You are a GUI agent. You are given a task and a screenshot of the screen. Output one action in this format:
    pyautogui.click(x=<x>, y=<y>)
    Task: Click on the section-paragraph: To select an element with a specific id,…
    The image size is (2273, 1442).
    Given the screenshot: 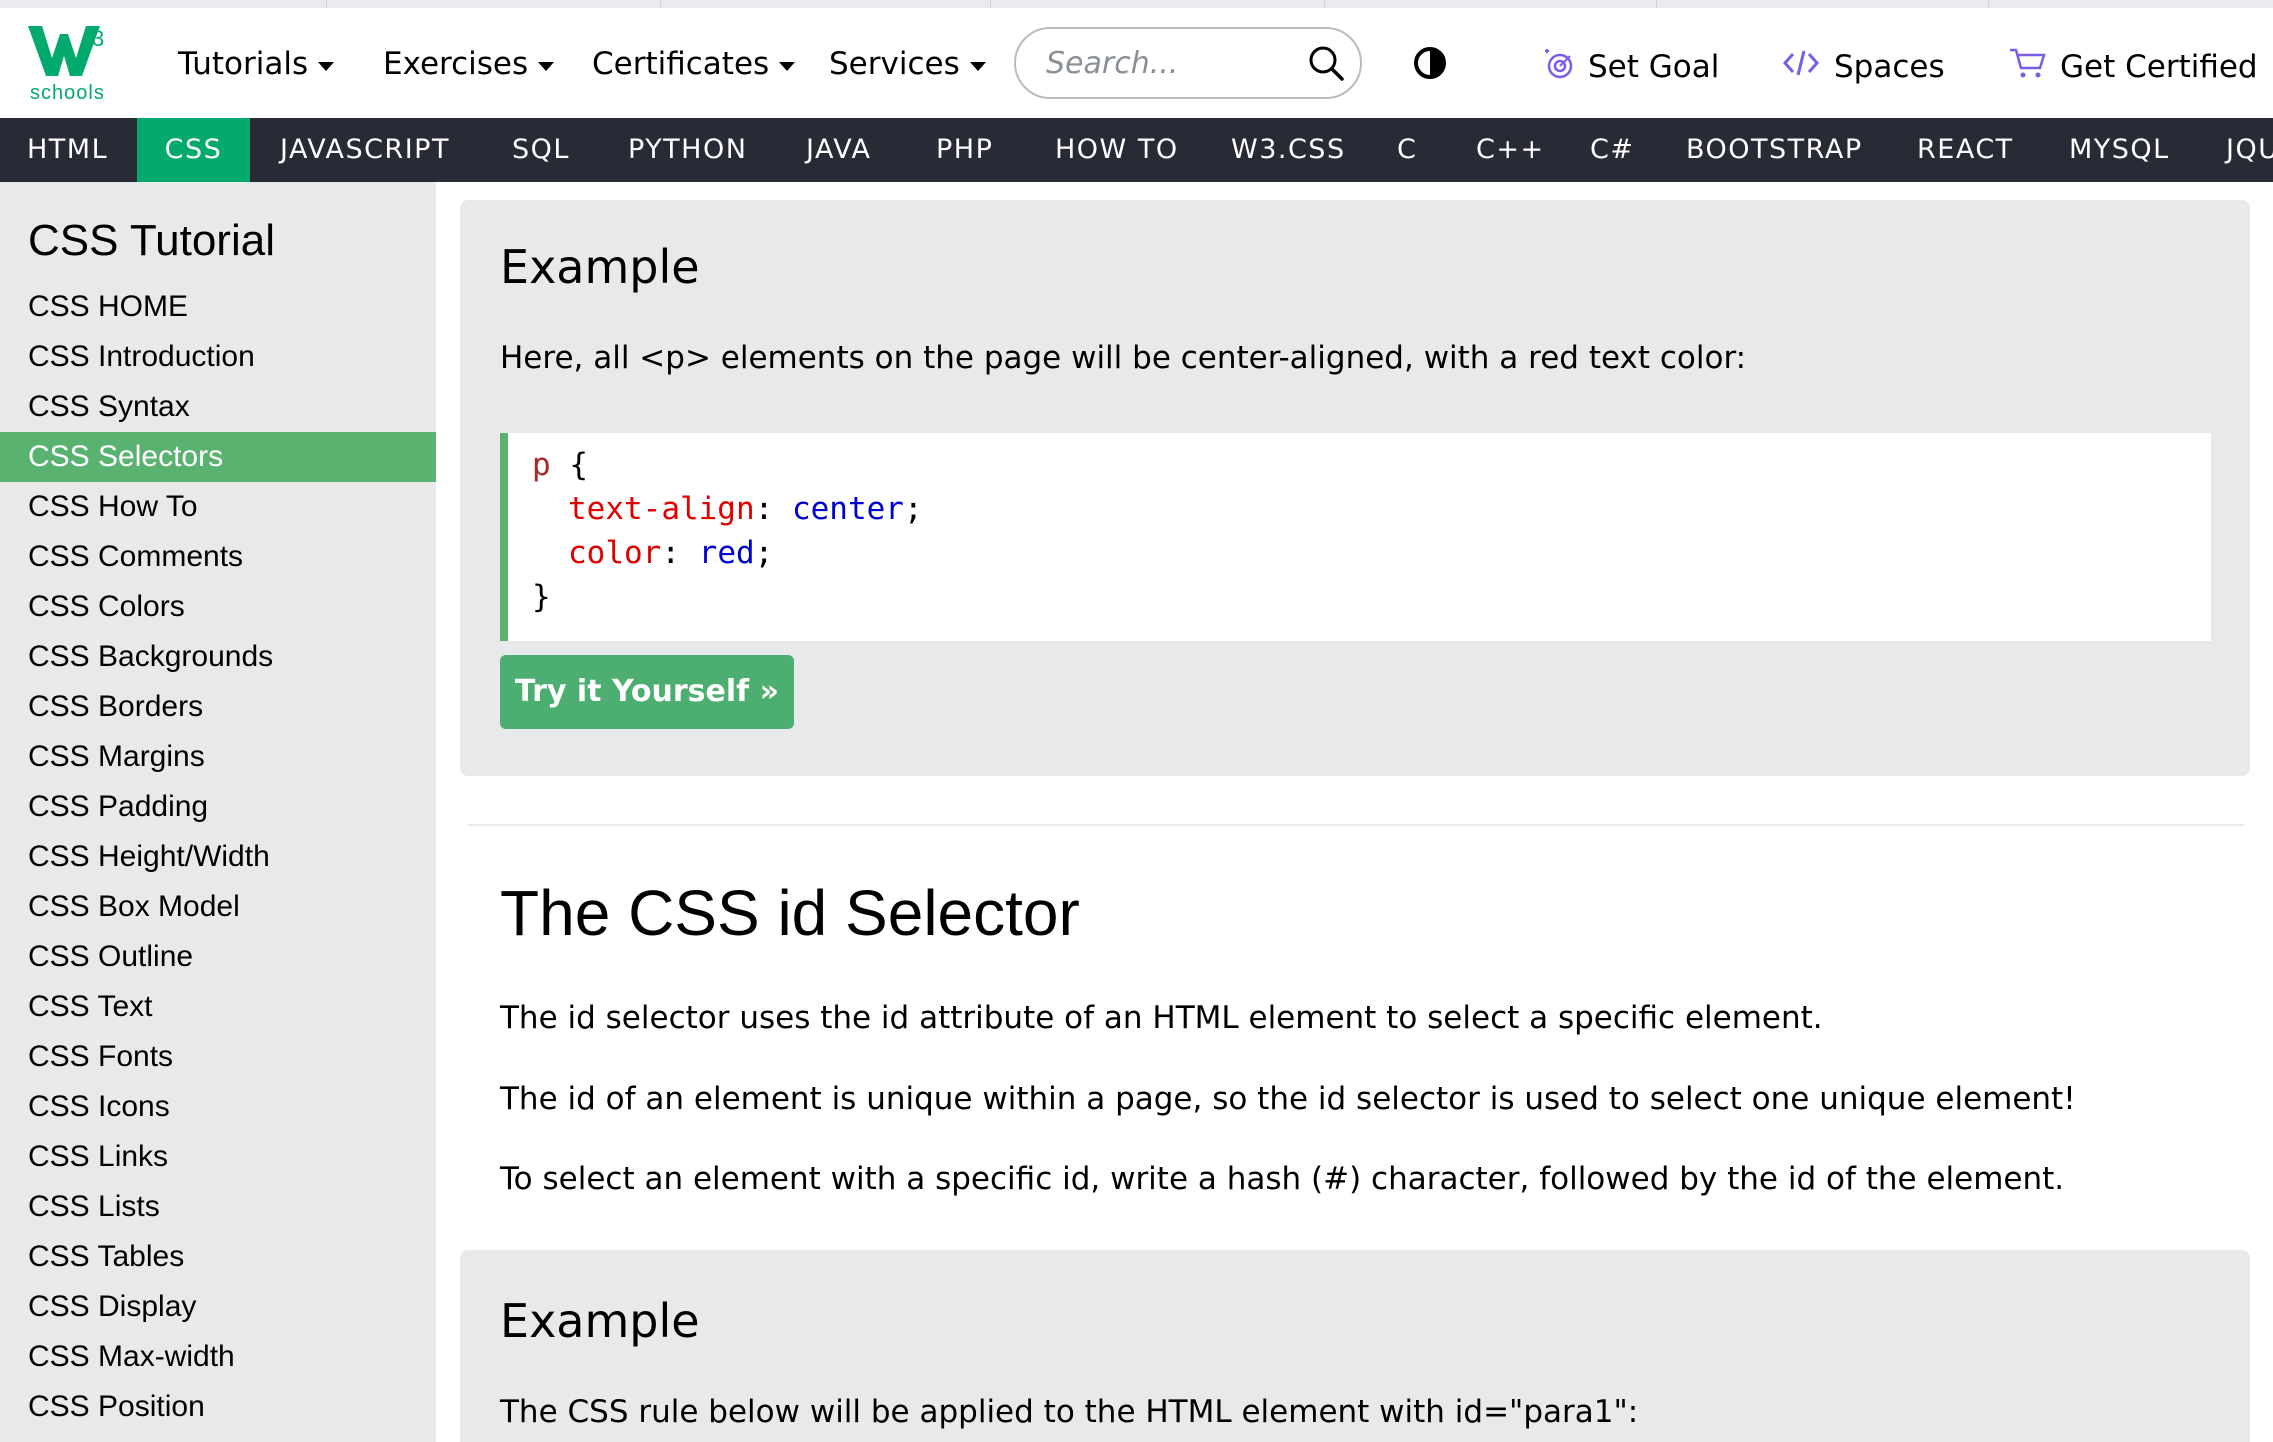 What is the action you would take?
    pyautogui.click(x=1282, y=1179)
    